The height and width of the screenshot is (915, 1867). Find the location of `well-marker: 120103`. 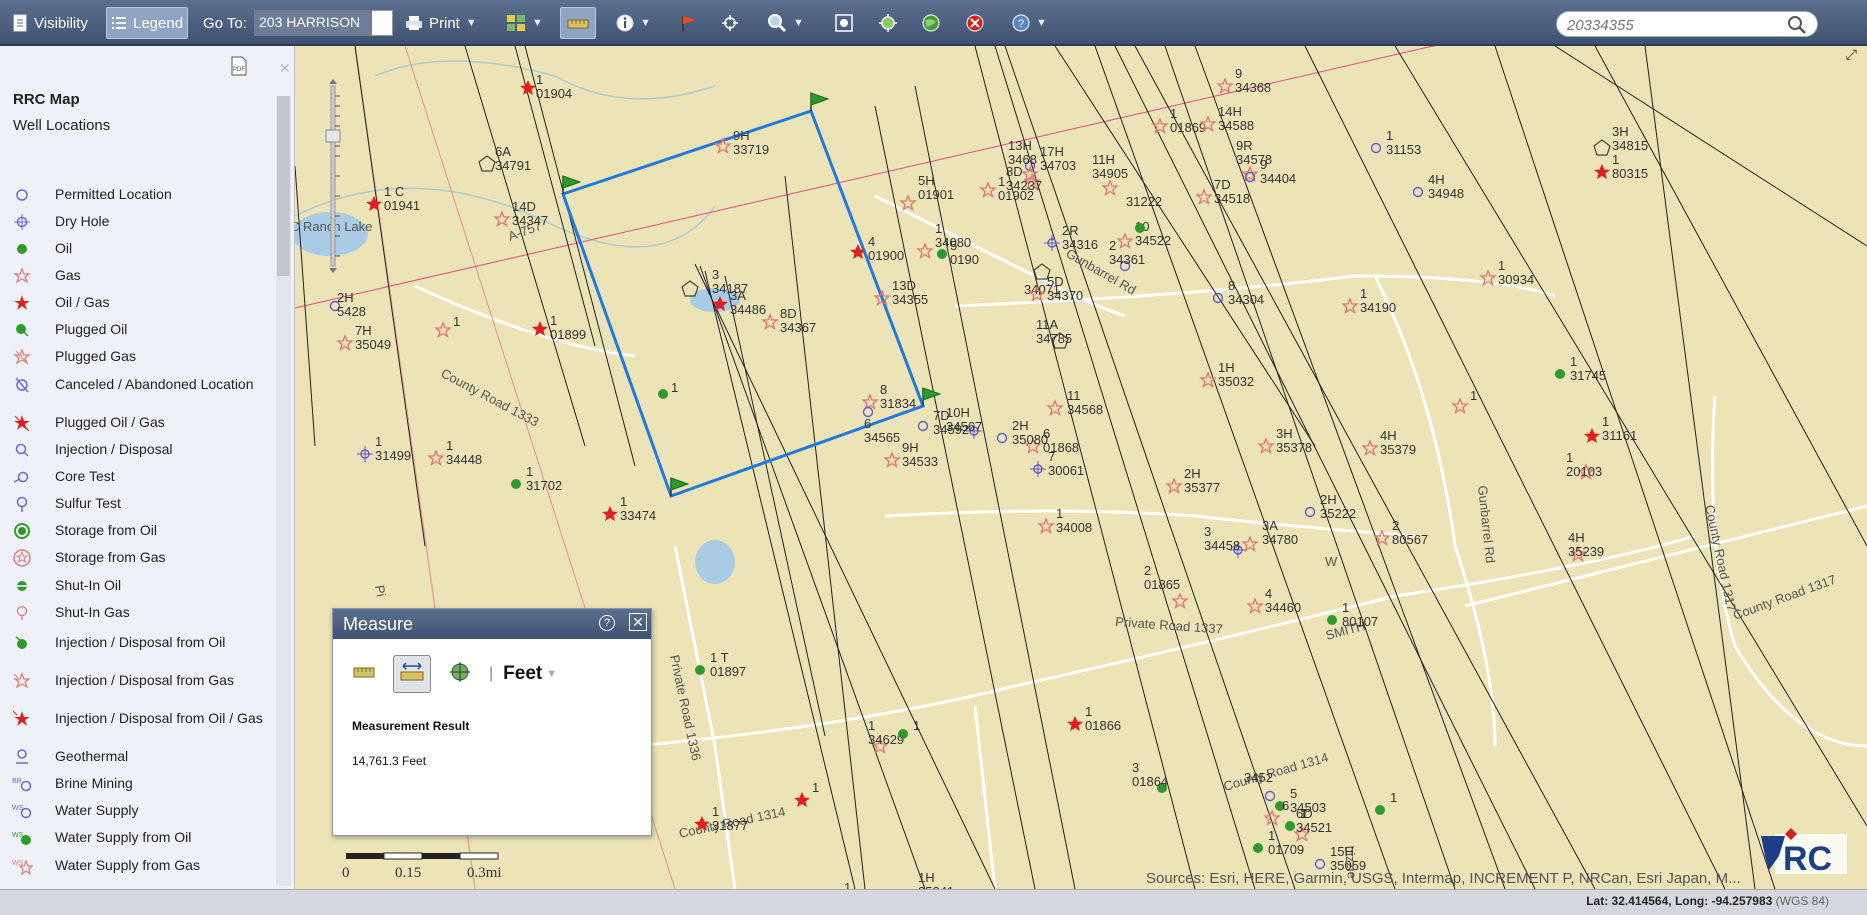

well-marker: 120103 is located at coordinates (1584, 465).